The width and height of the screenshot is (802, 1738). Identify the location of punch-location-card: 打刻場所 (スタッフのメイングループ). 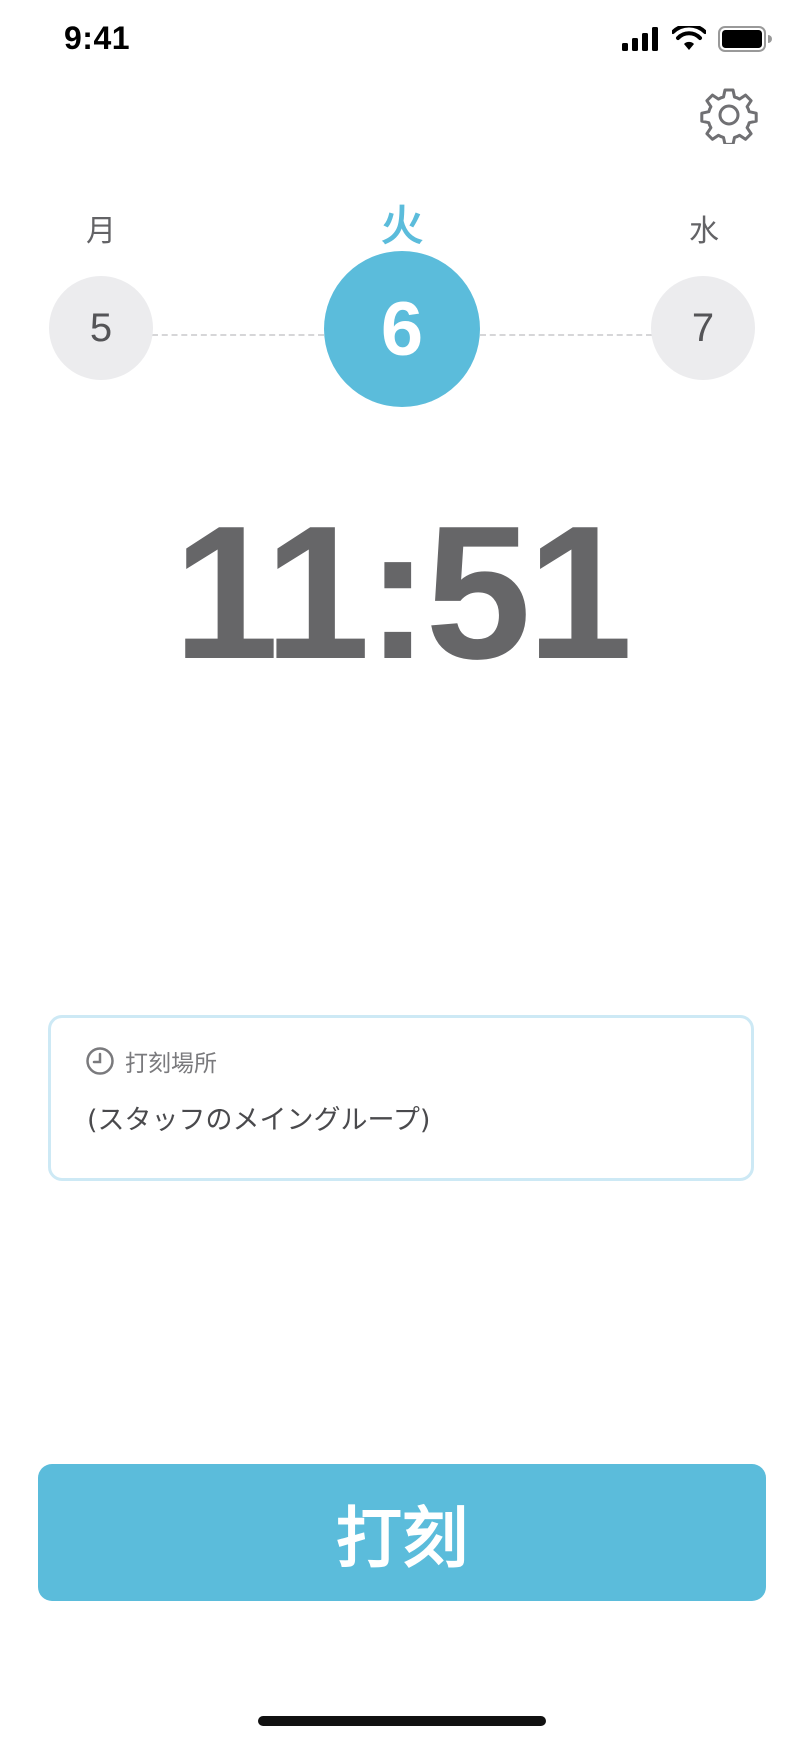
(401, 1098).